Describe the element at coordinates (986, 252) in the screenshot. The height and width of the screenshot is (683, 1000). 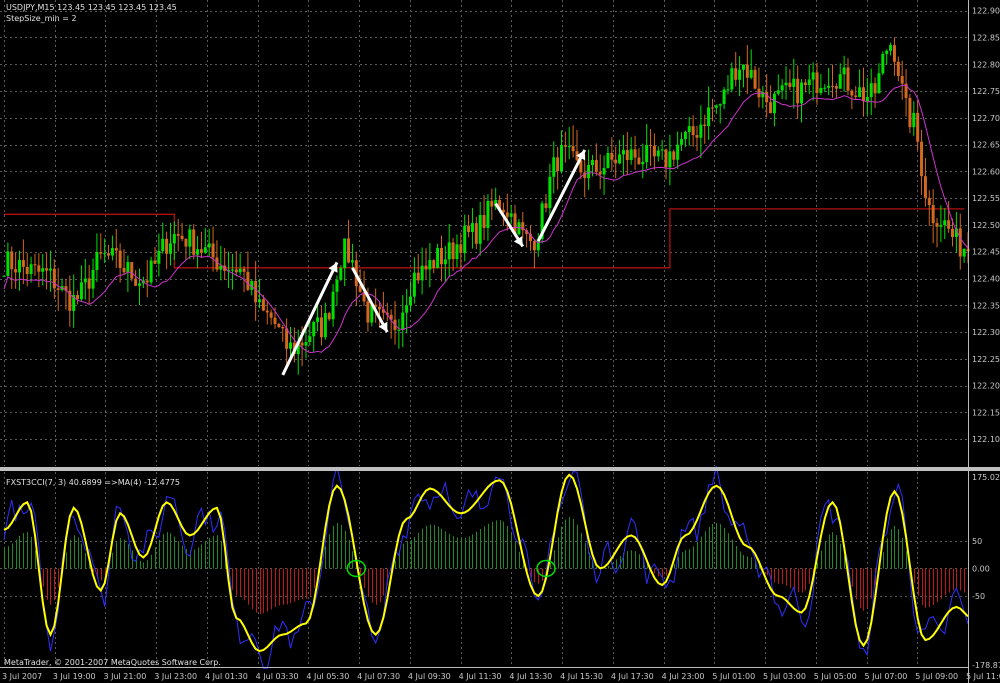
I see `price-tick-label: 122.45` at that location.